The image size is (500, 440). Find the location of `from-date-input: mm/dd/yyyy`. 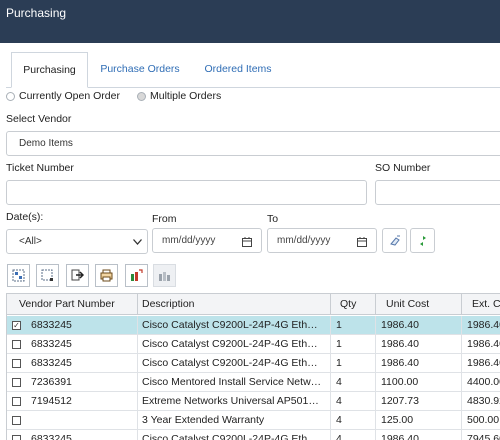

from-date-input: mm/dd/yyyy is located at coordinates (207, 240).